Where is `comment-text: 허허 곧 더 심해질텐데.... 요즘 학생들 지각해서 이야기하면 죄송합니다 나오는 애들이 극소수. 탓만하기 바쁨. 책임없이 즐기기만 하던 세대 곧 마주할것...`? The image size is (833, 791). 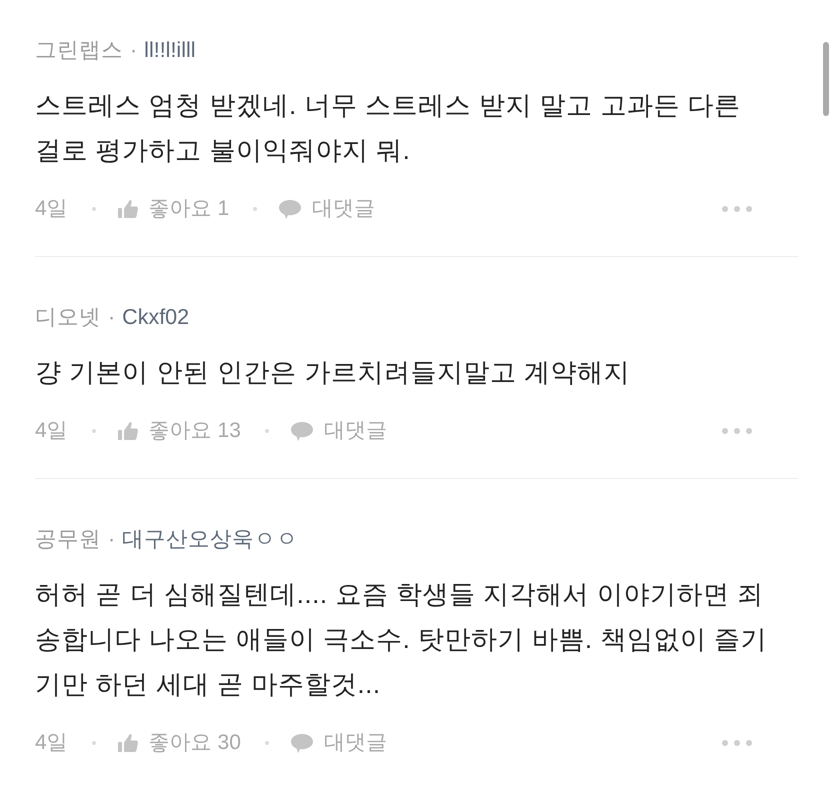 comment-text: 허허 곧 더 심해질텐데.... 요즘 학생들 지각해서 이야기하면 죄송합니다 나오는 애들이 극소수. 탓만하기 바쁨. 책임없이 즐기기만 하던 세대 곧 마주할것... is located at coordinates (401, 639).